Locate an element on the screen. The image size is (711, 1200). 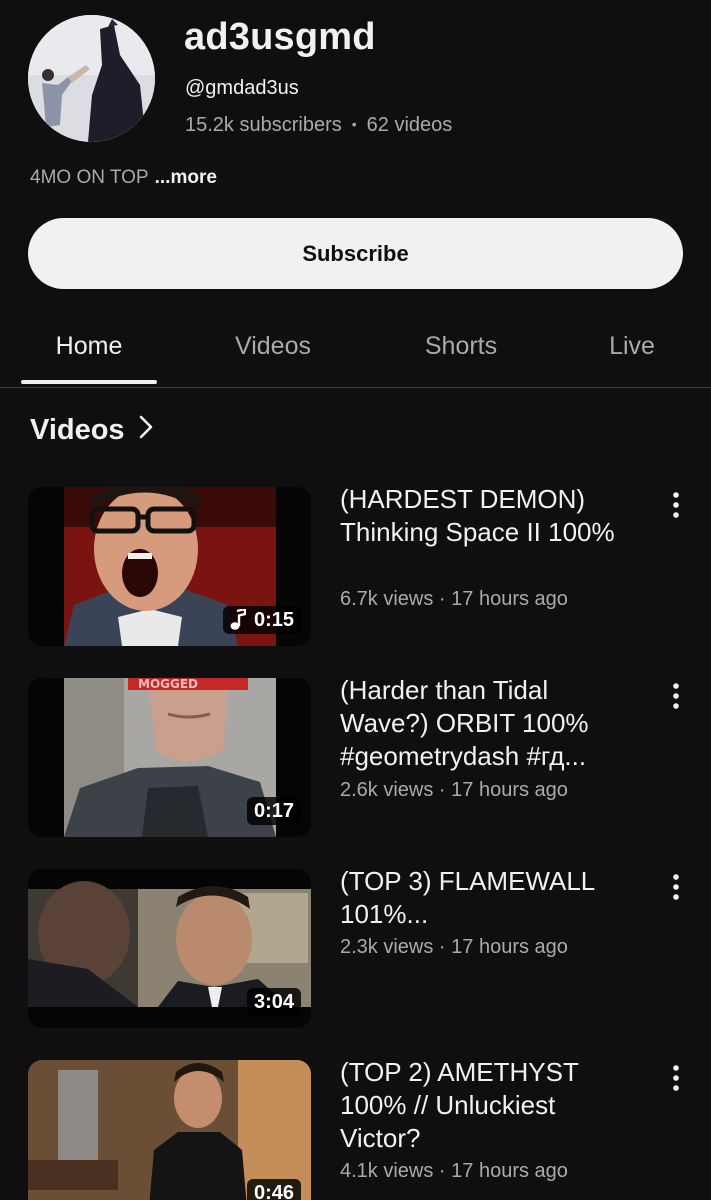
description-text: 4MO ON TOP is located at coordinates (89, 177).